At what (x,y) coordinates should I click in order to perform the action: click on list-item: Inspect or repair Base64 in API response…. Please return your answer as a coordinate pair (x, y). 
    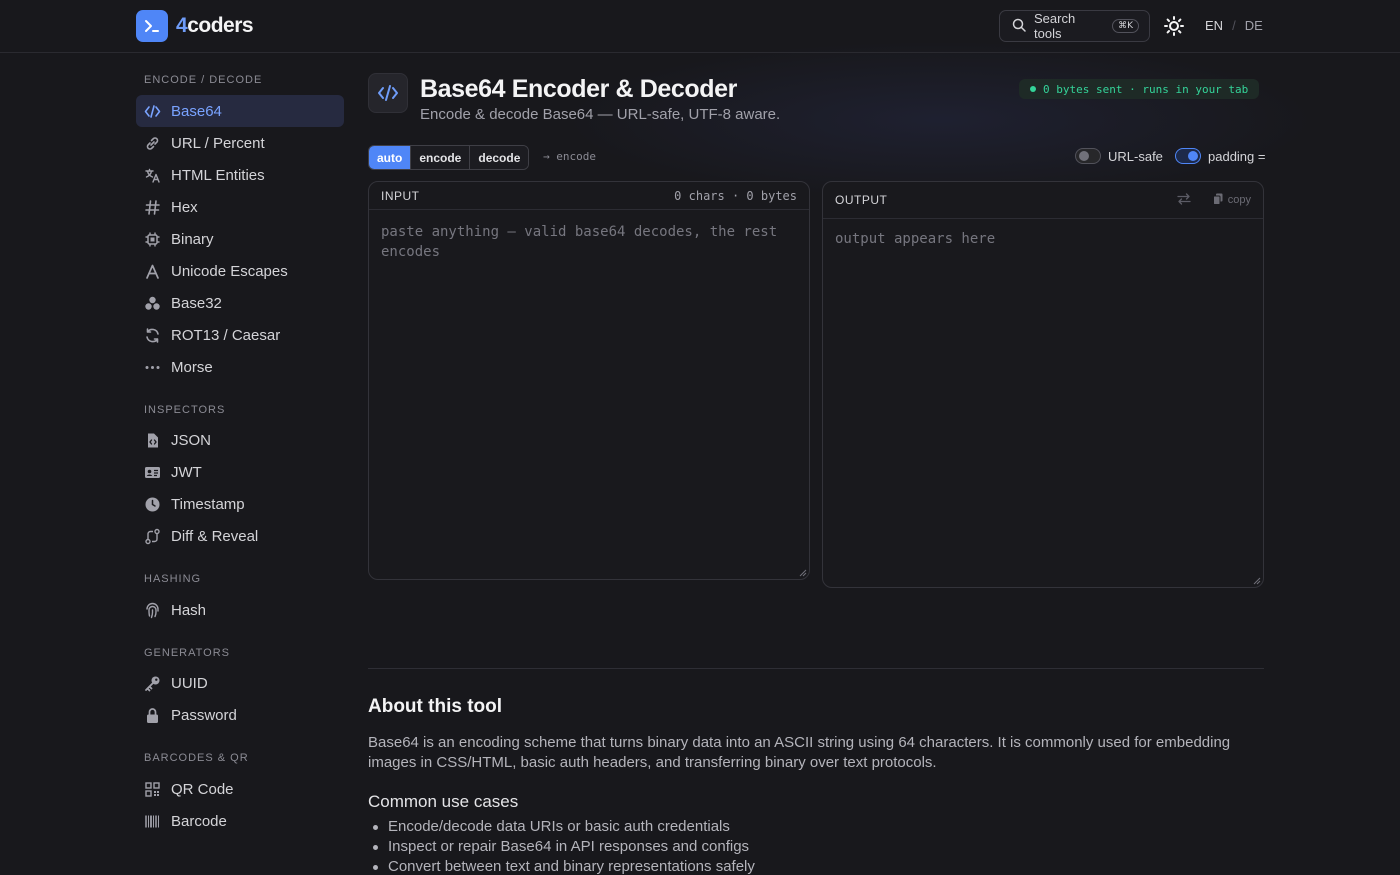
    Looking at the image, I should click on (564, 847).